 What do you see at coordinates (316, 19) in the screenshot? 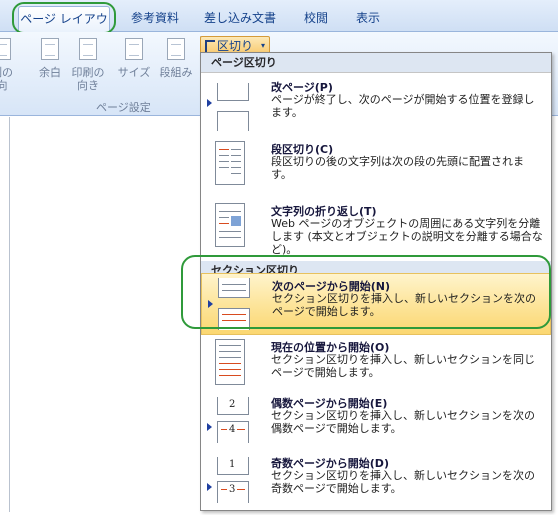
I see `tab-review: 校閲` at bounding box center [316, 19].